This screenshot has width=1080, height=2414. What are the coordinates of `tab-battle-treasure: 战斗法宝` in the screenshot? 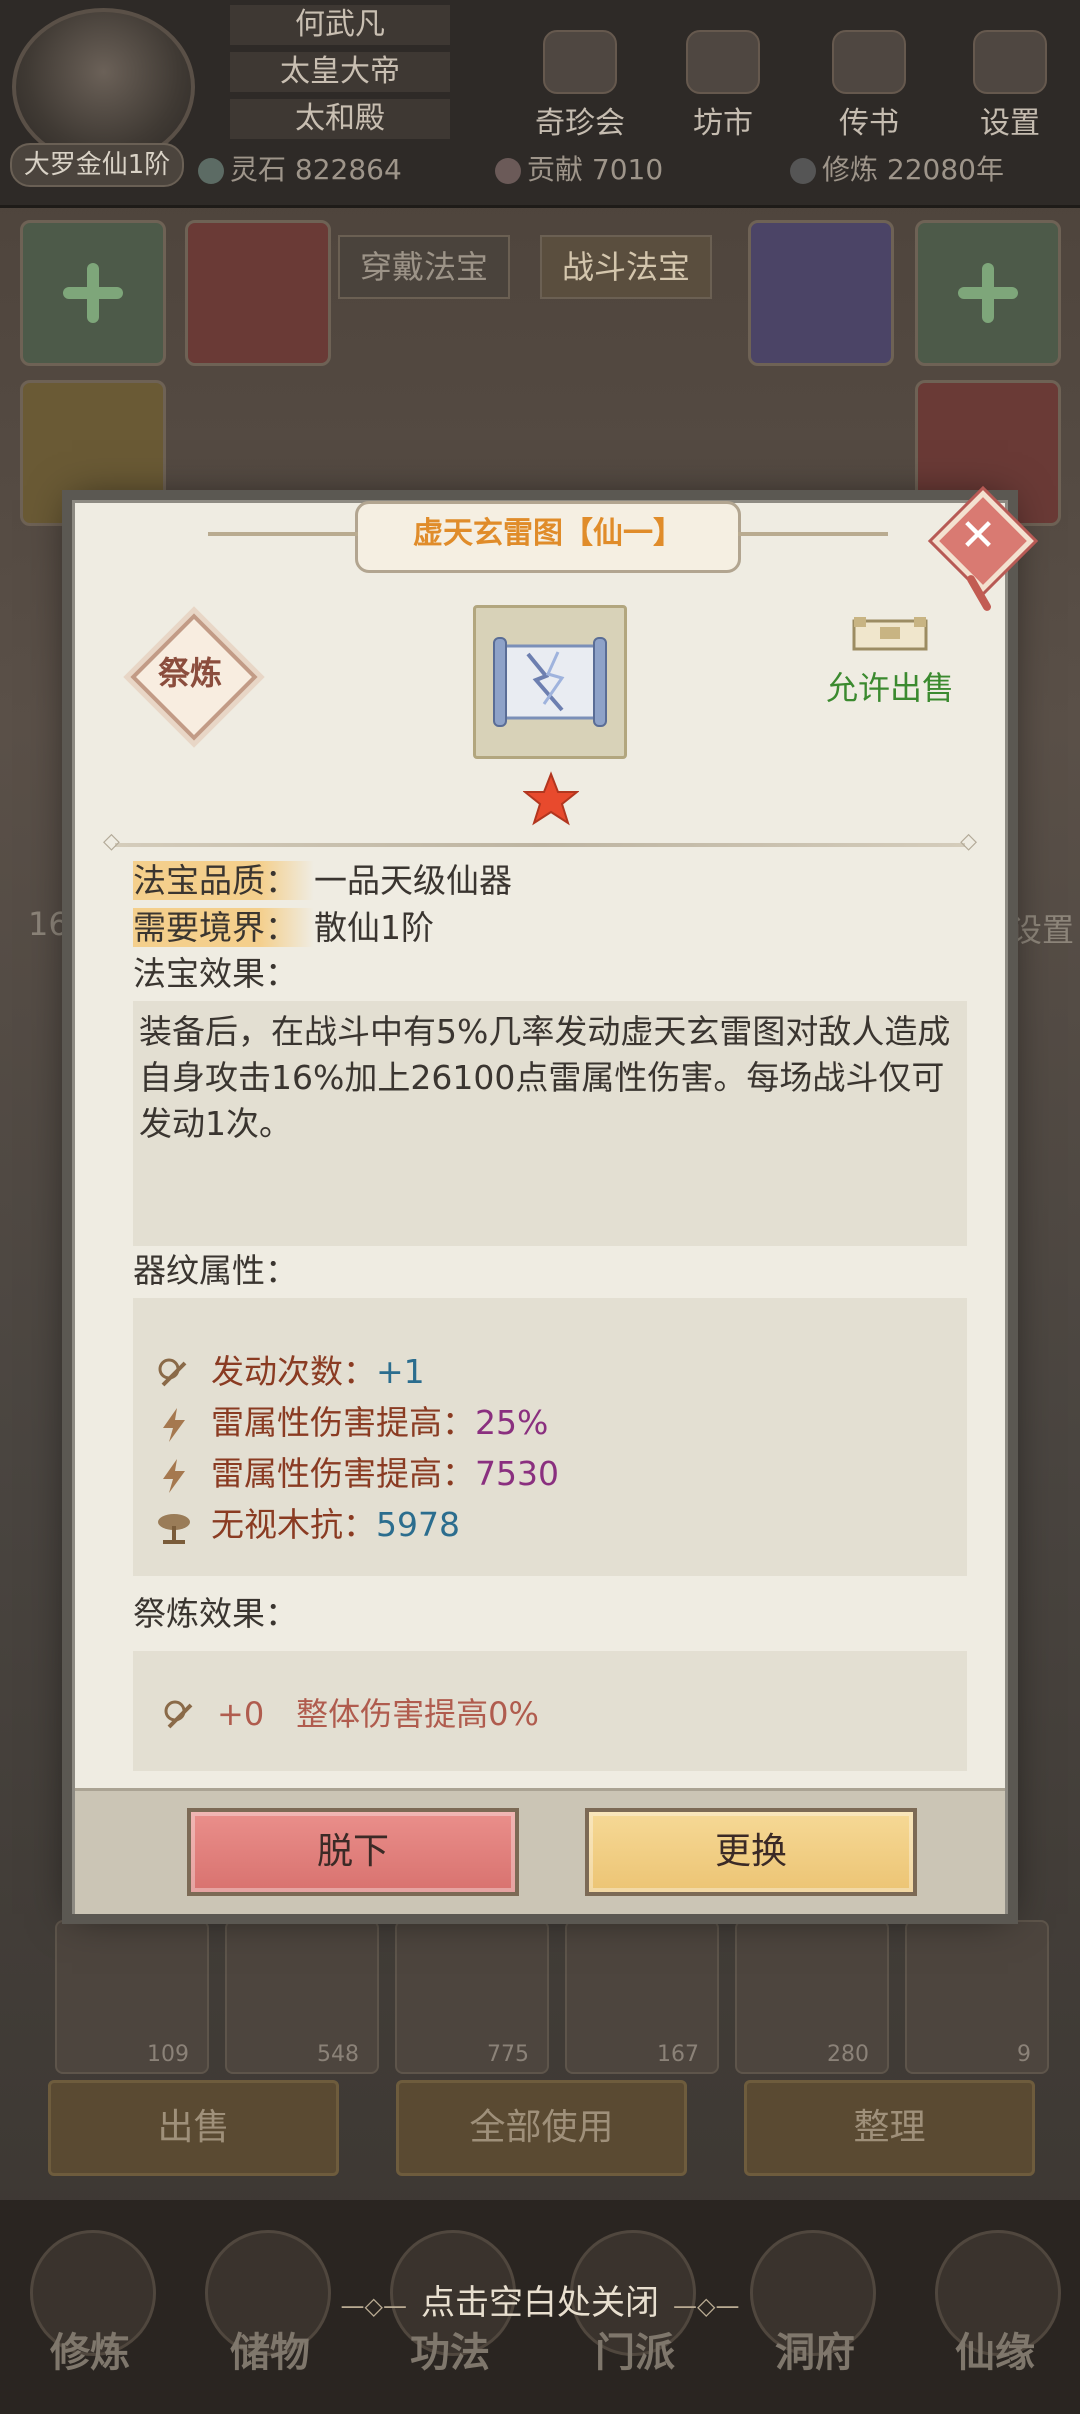 It's located at (626, 267).